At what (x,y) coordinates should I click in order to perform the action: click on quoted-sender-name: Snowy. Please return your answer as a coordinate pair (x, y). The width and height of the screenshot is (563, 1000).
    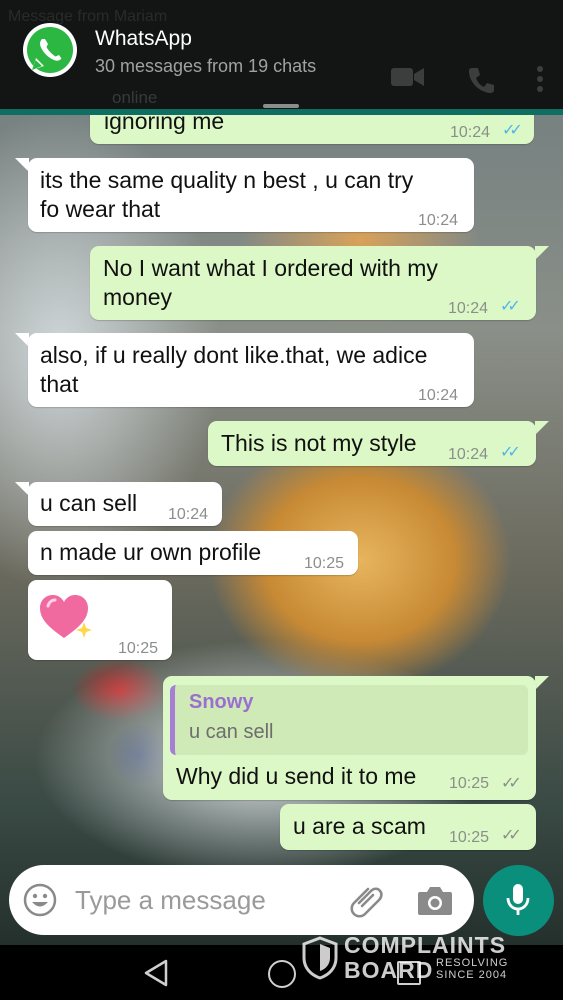
    Looking at the image, I should click on (221, 702).